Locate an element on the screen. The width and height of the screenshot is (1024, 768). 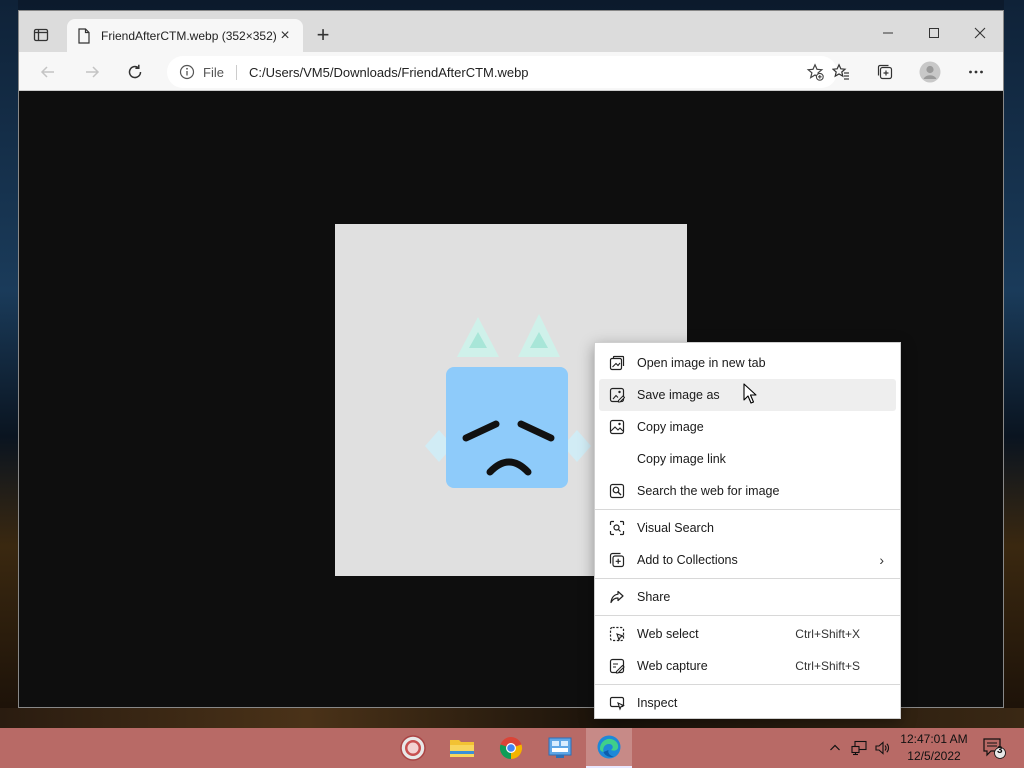
refresh-icon is located at coordinates (135, 71).